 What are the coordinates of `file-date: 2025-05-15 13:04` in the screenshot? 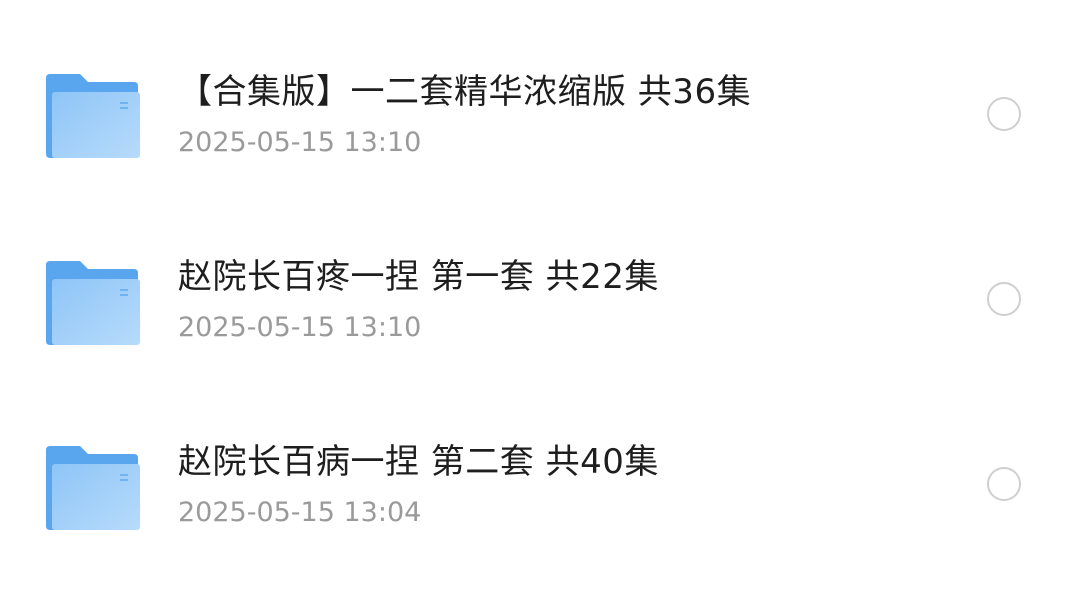 It's located at (300, 512).